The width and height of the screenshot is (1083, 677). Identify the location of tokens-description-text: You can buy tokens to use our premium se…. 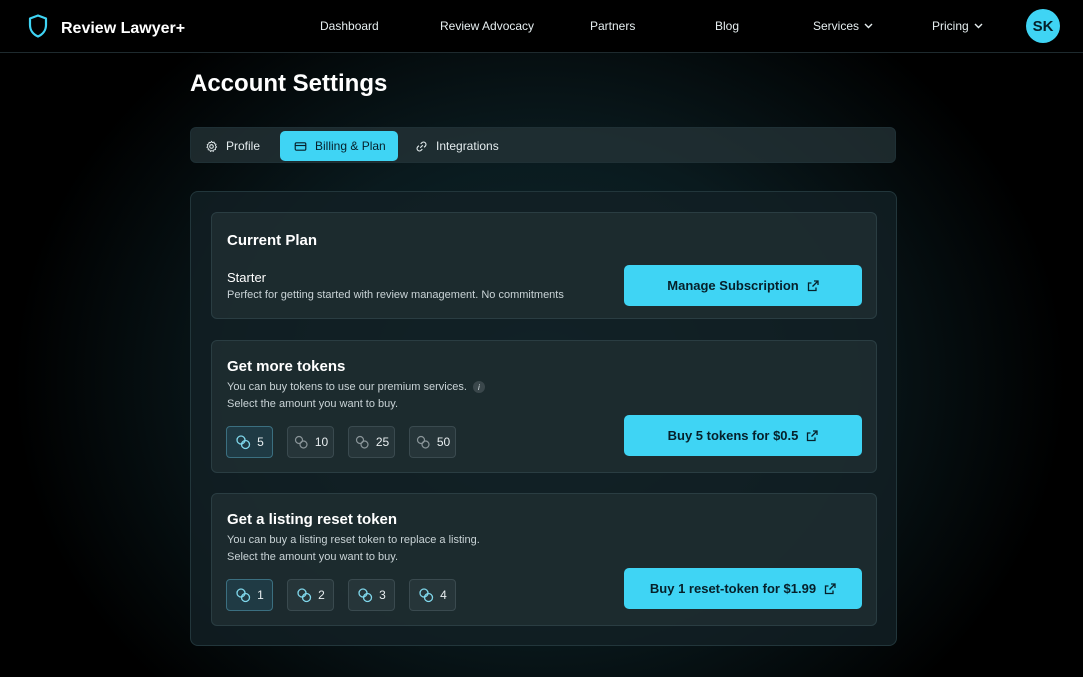
(347, 387).